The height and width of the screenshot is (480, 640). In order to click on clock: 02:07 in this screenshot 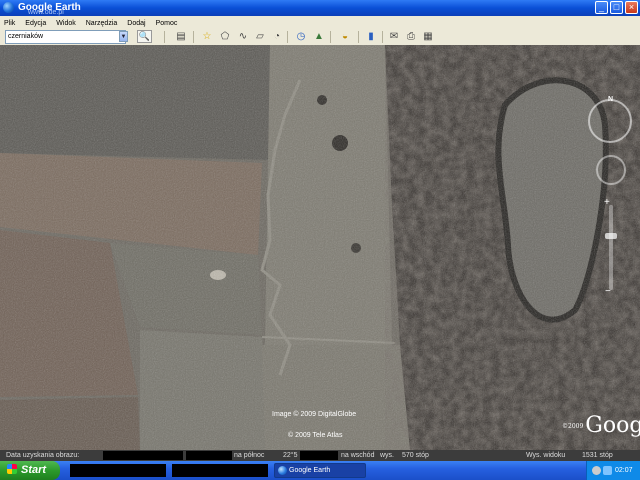, I will do `click(624, 470)`.